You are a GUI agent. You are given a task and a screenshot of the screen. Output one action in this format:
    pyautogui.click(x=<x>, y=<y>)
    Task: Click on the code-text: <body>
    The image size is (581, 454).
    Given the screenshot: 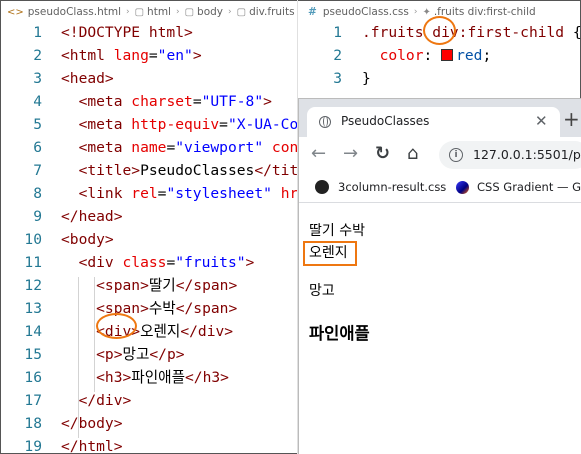 What is the action you would take?
    pyautogui.click(x=87, y=239)
    